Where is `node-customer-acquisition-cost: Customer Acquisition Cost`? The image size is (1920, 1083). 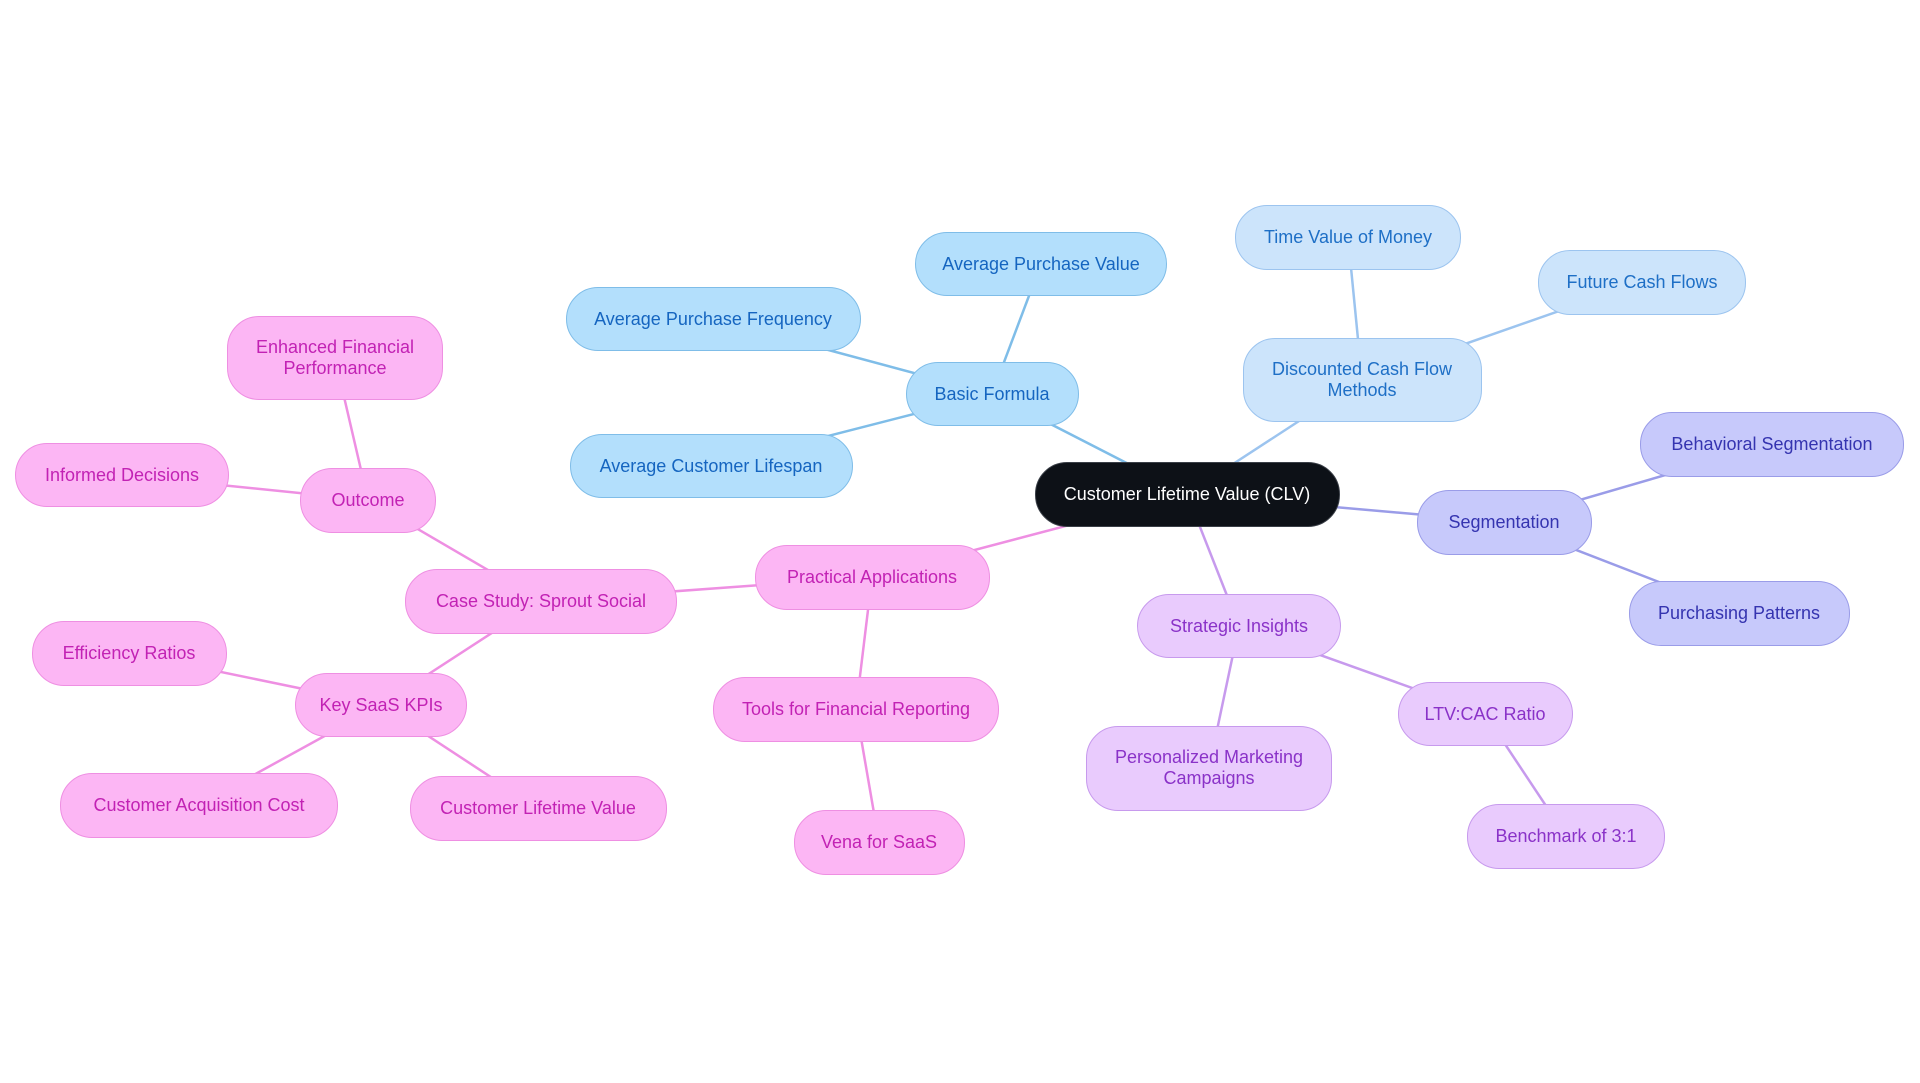
node-customer-acquisition-cost: Customer Acquisition Cost is located at coordinates (199, 805).